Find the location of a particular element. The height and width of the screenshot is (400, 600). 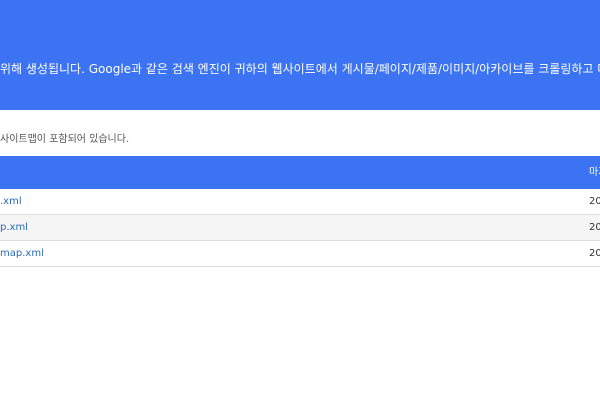

sitemap-link: p.xml is located at coordinates (14, 228).